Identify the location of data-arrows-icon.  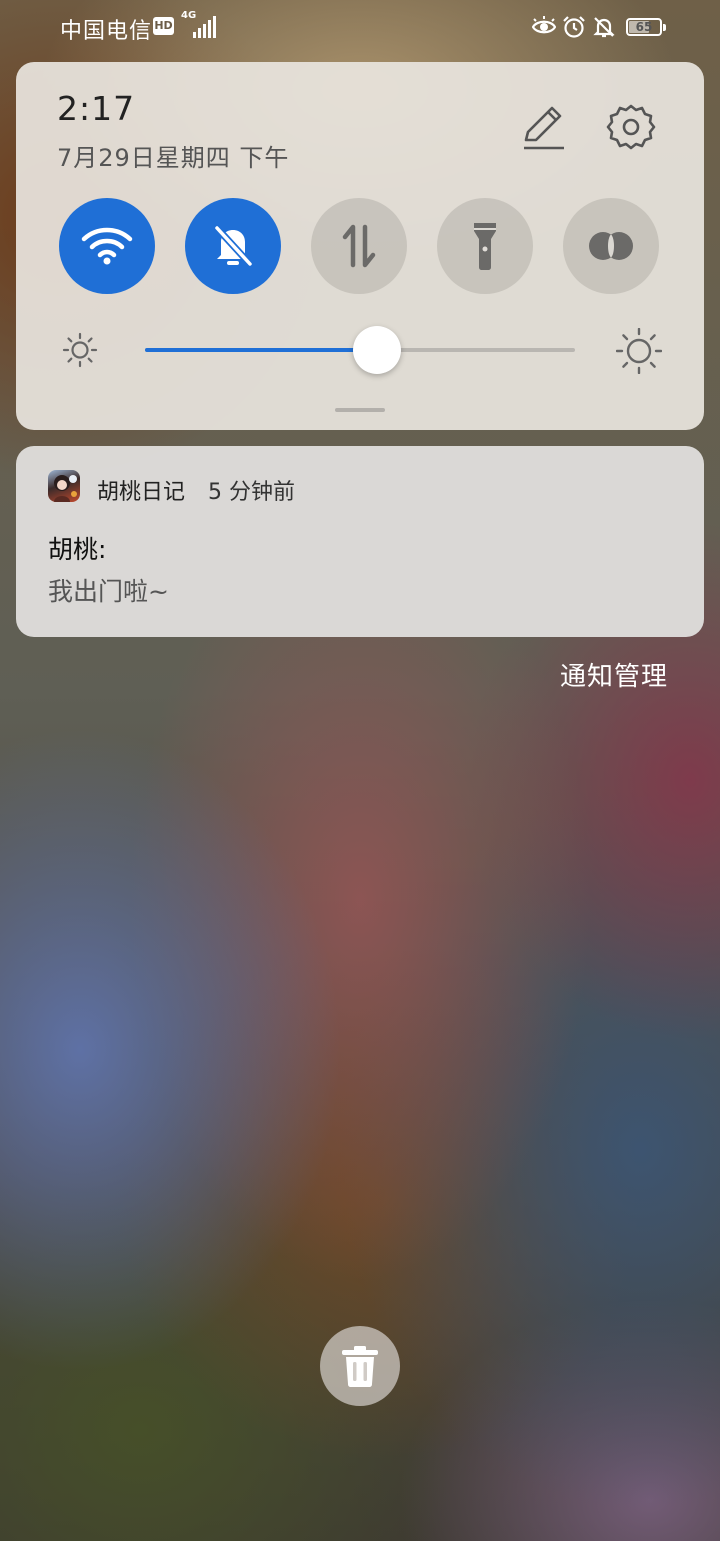
(359, 246).